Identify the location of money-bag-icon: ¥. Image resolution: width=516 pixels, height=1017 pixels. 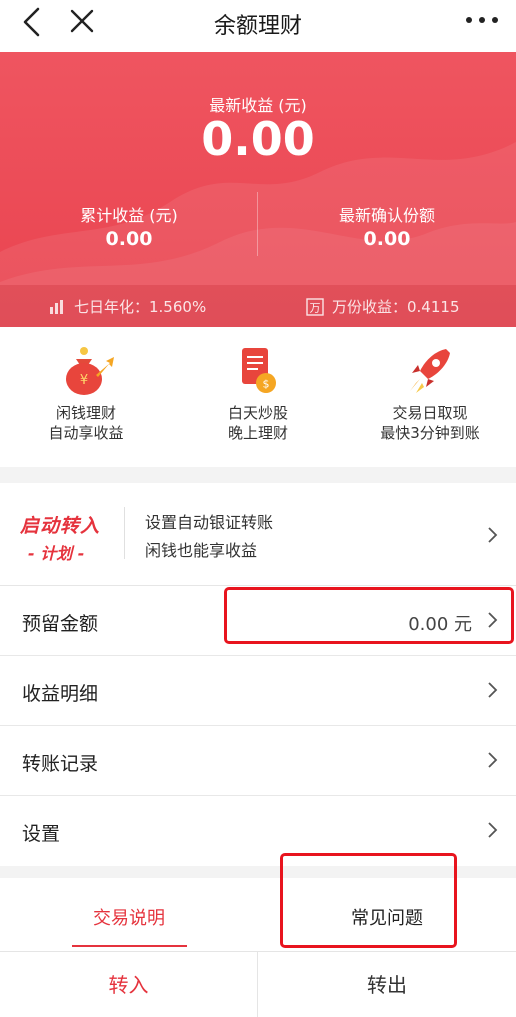
(90, 371).